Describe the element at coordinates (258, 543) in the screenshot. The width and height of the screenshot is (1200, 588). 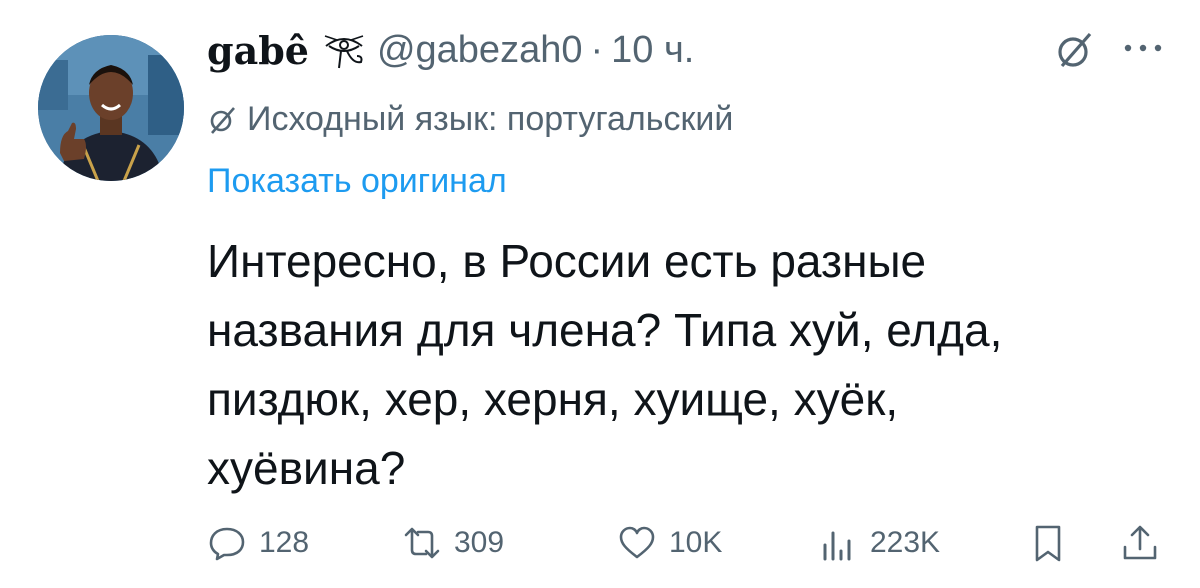
I see `reply-button: 128` at that location.